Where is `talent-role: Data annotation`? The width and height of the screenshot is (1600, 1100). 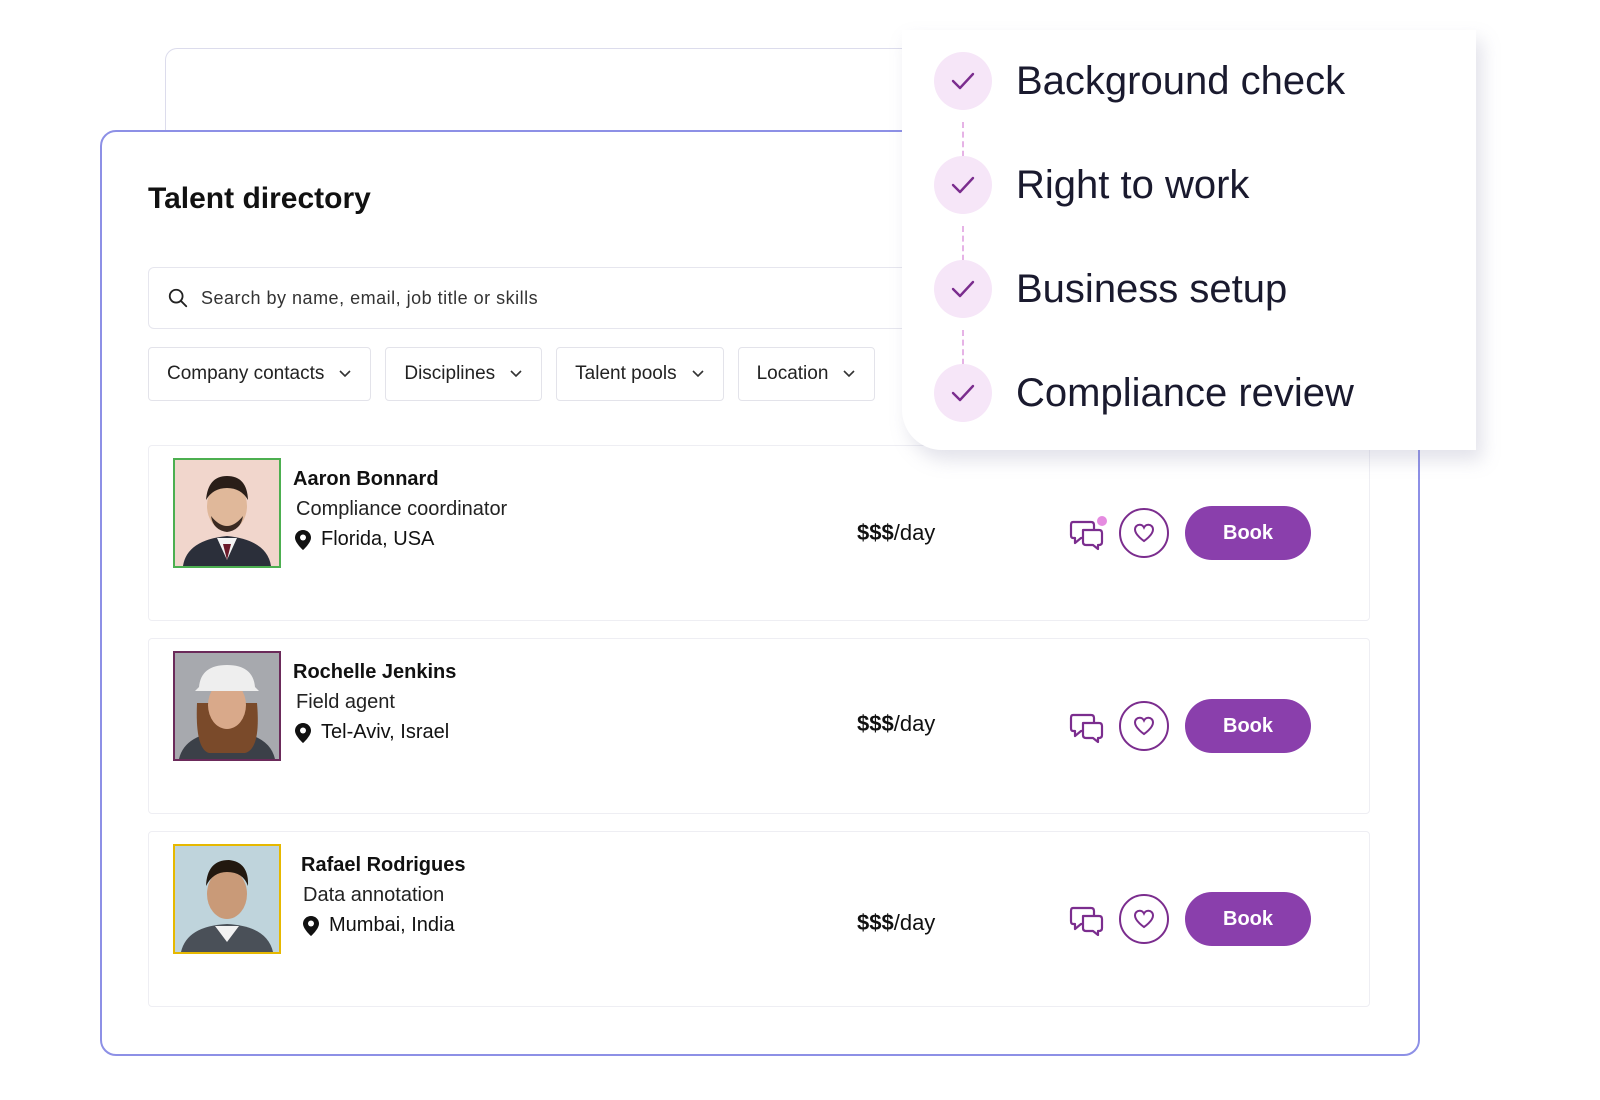
talent-role: Data annotation is located at coordinates (374, 895).